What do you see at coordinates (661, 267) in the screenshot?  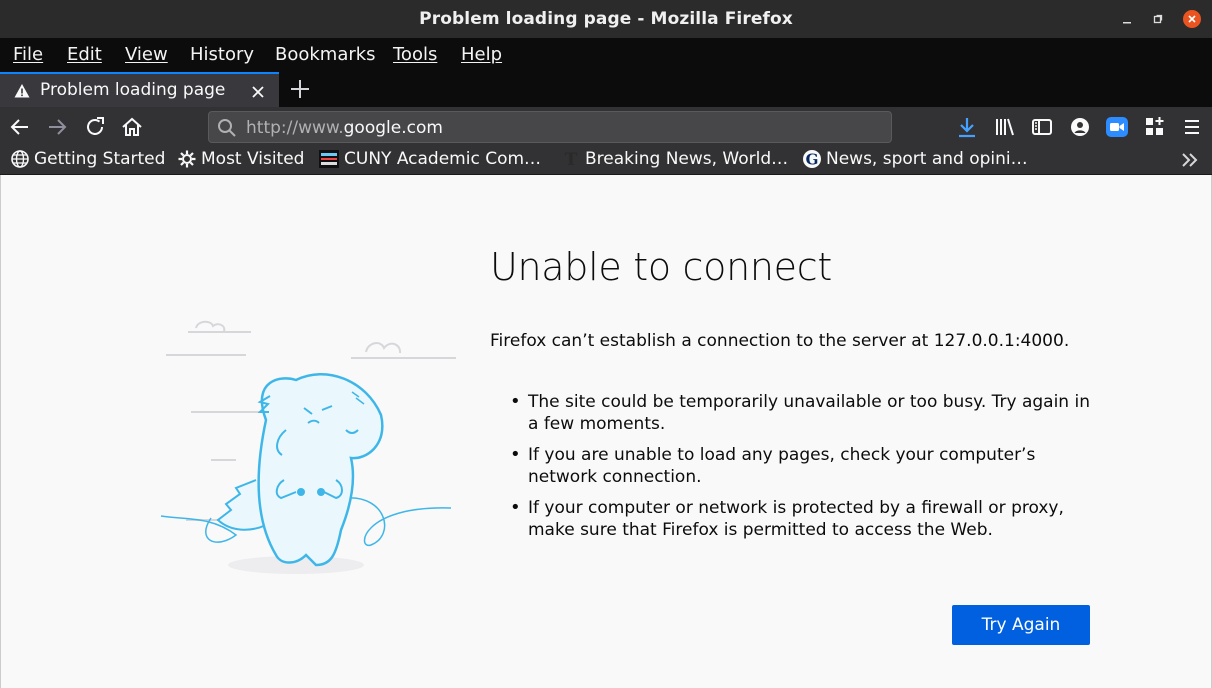 I see `error-title: Unable to connect` at bounding box center [661, 267].